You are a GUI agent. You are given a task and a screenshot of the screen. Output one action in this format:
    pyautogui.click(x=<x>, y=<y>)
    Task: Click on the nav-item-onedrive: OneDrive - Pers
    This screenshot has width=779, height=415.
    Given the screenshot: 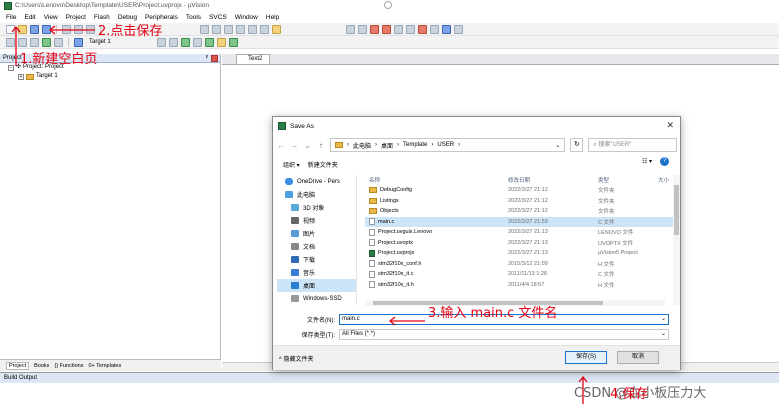 What is the action you would take?
    pyautogui.click(x=316, y=181)
    